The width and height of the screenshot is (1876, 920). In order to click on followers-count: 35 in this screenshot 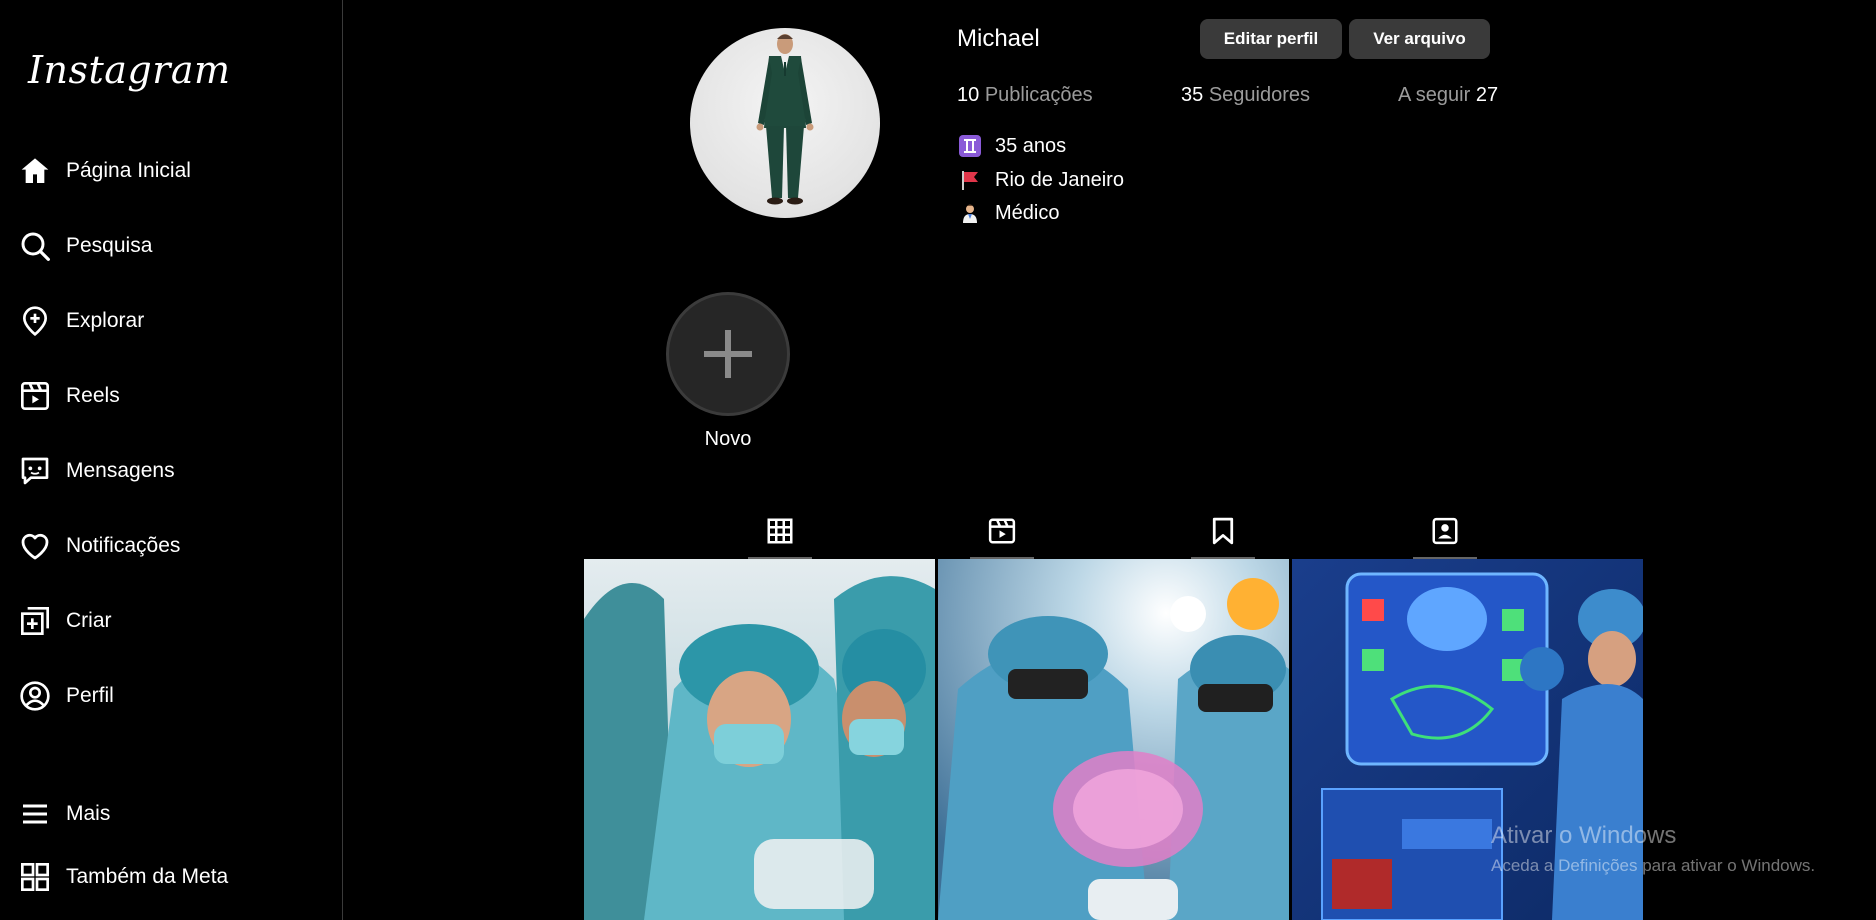, I will do `click(1192, 95)`.